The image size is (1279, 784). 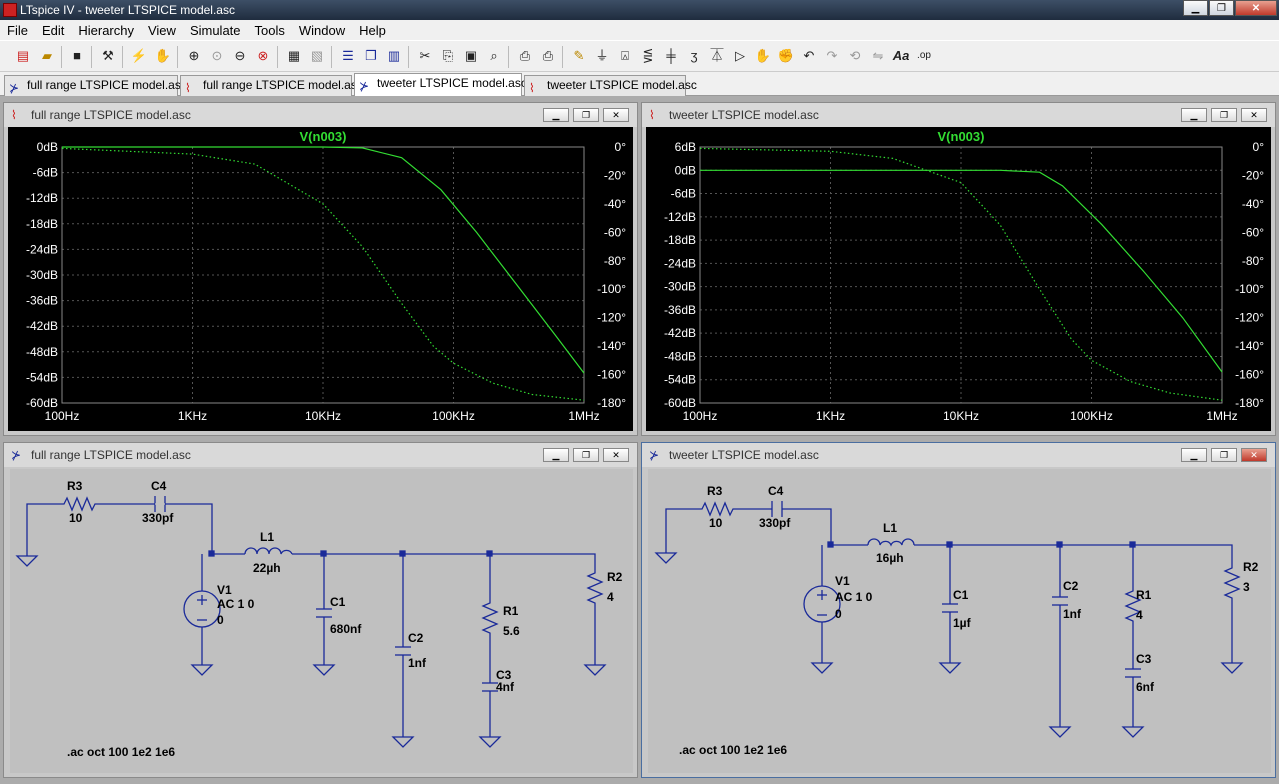 What do you see at coordinates (240, 56) in the screenshot?
I see `zoom-out-icon: ⊖` at bounding box center [240, 56].